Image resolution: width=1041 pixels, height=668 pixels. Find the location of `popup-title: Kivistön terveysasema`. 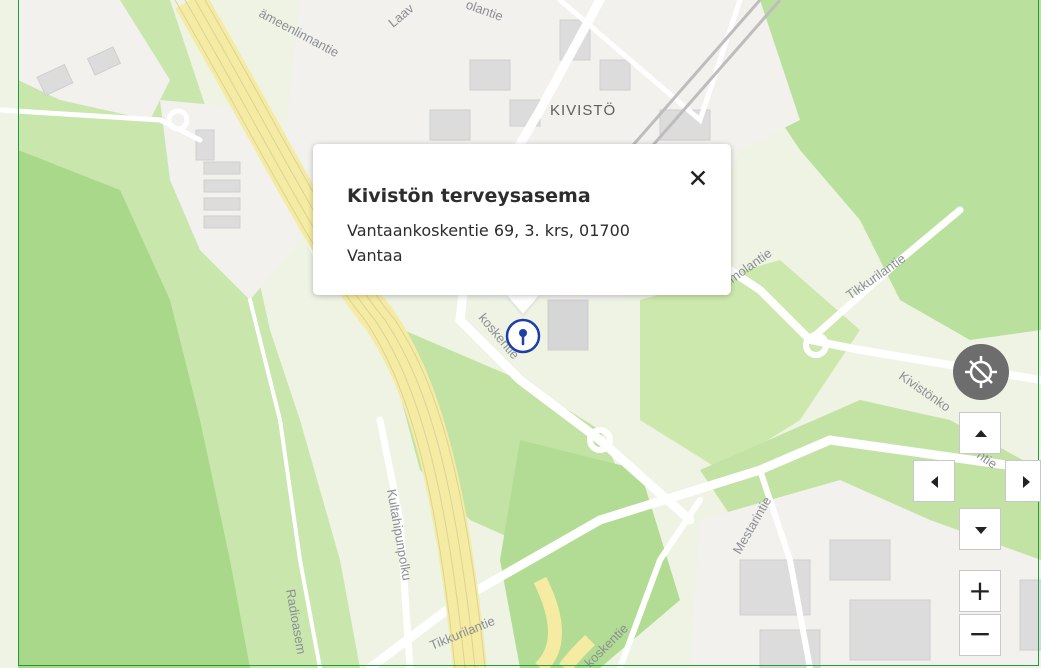

popup-title: Kivistön terveysasema is located at coordinates (469, 196).